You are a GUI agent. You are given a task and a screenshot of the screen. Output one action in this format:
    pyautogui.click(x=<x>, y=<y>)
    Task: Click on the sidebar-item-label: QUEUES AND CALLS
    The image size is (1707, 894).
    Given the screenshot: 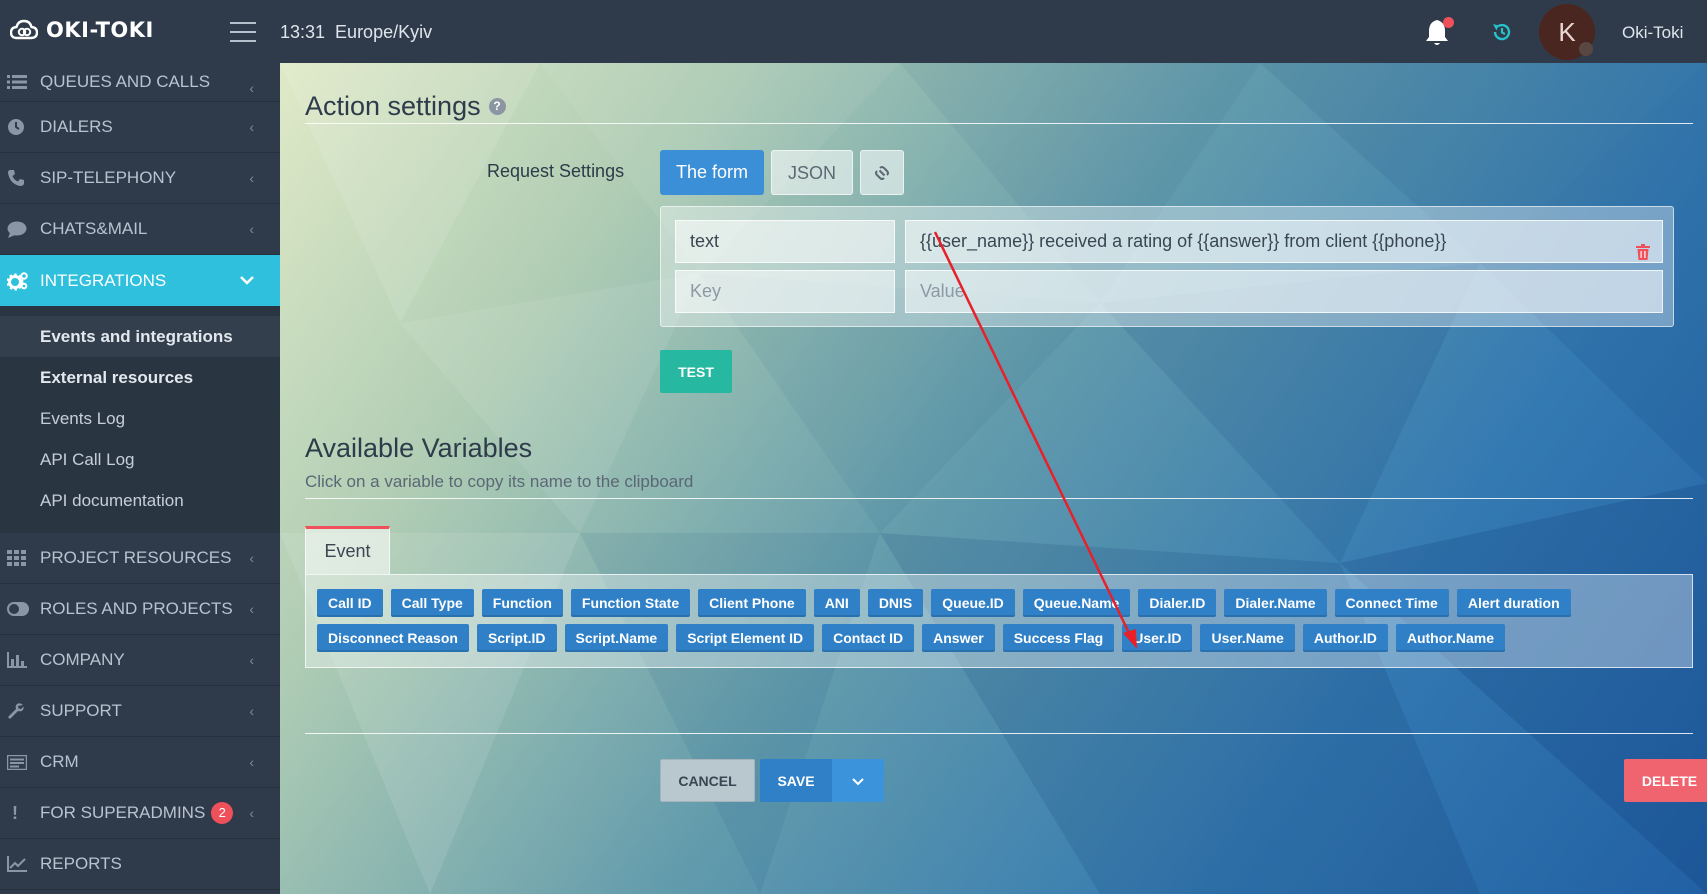 What is the action you would take?
    pyautogui.click(x=125, y=81)
    